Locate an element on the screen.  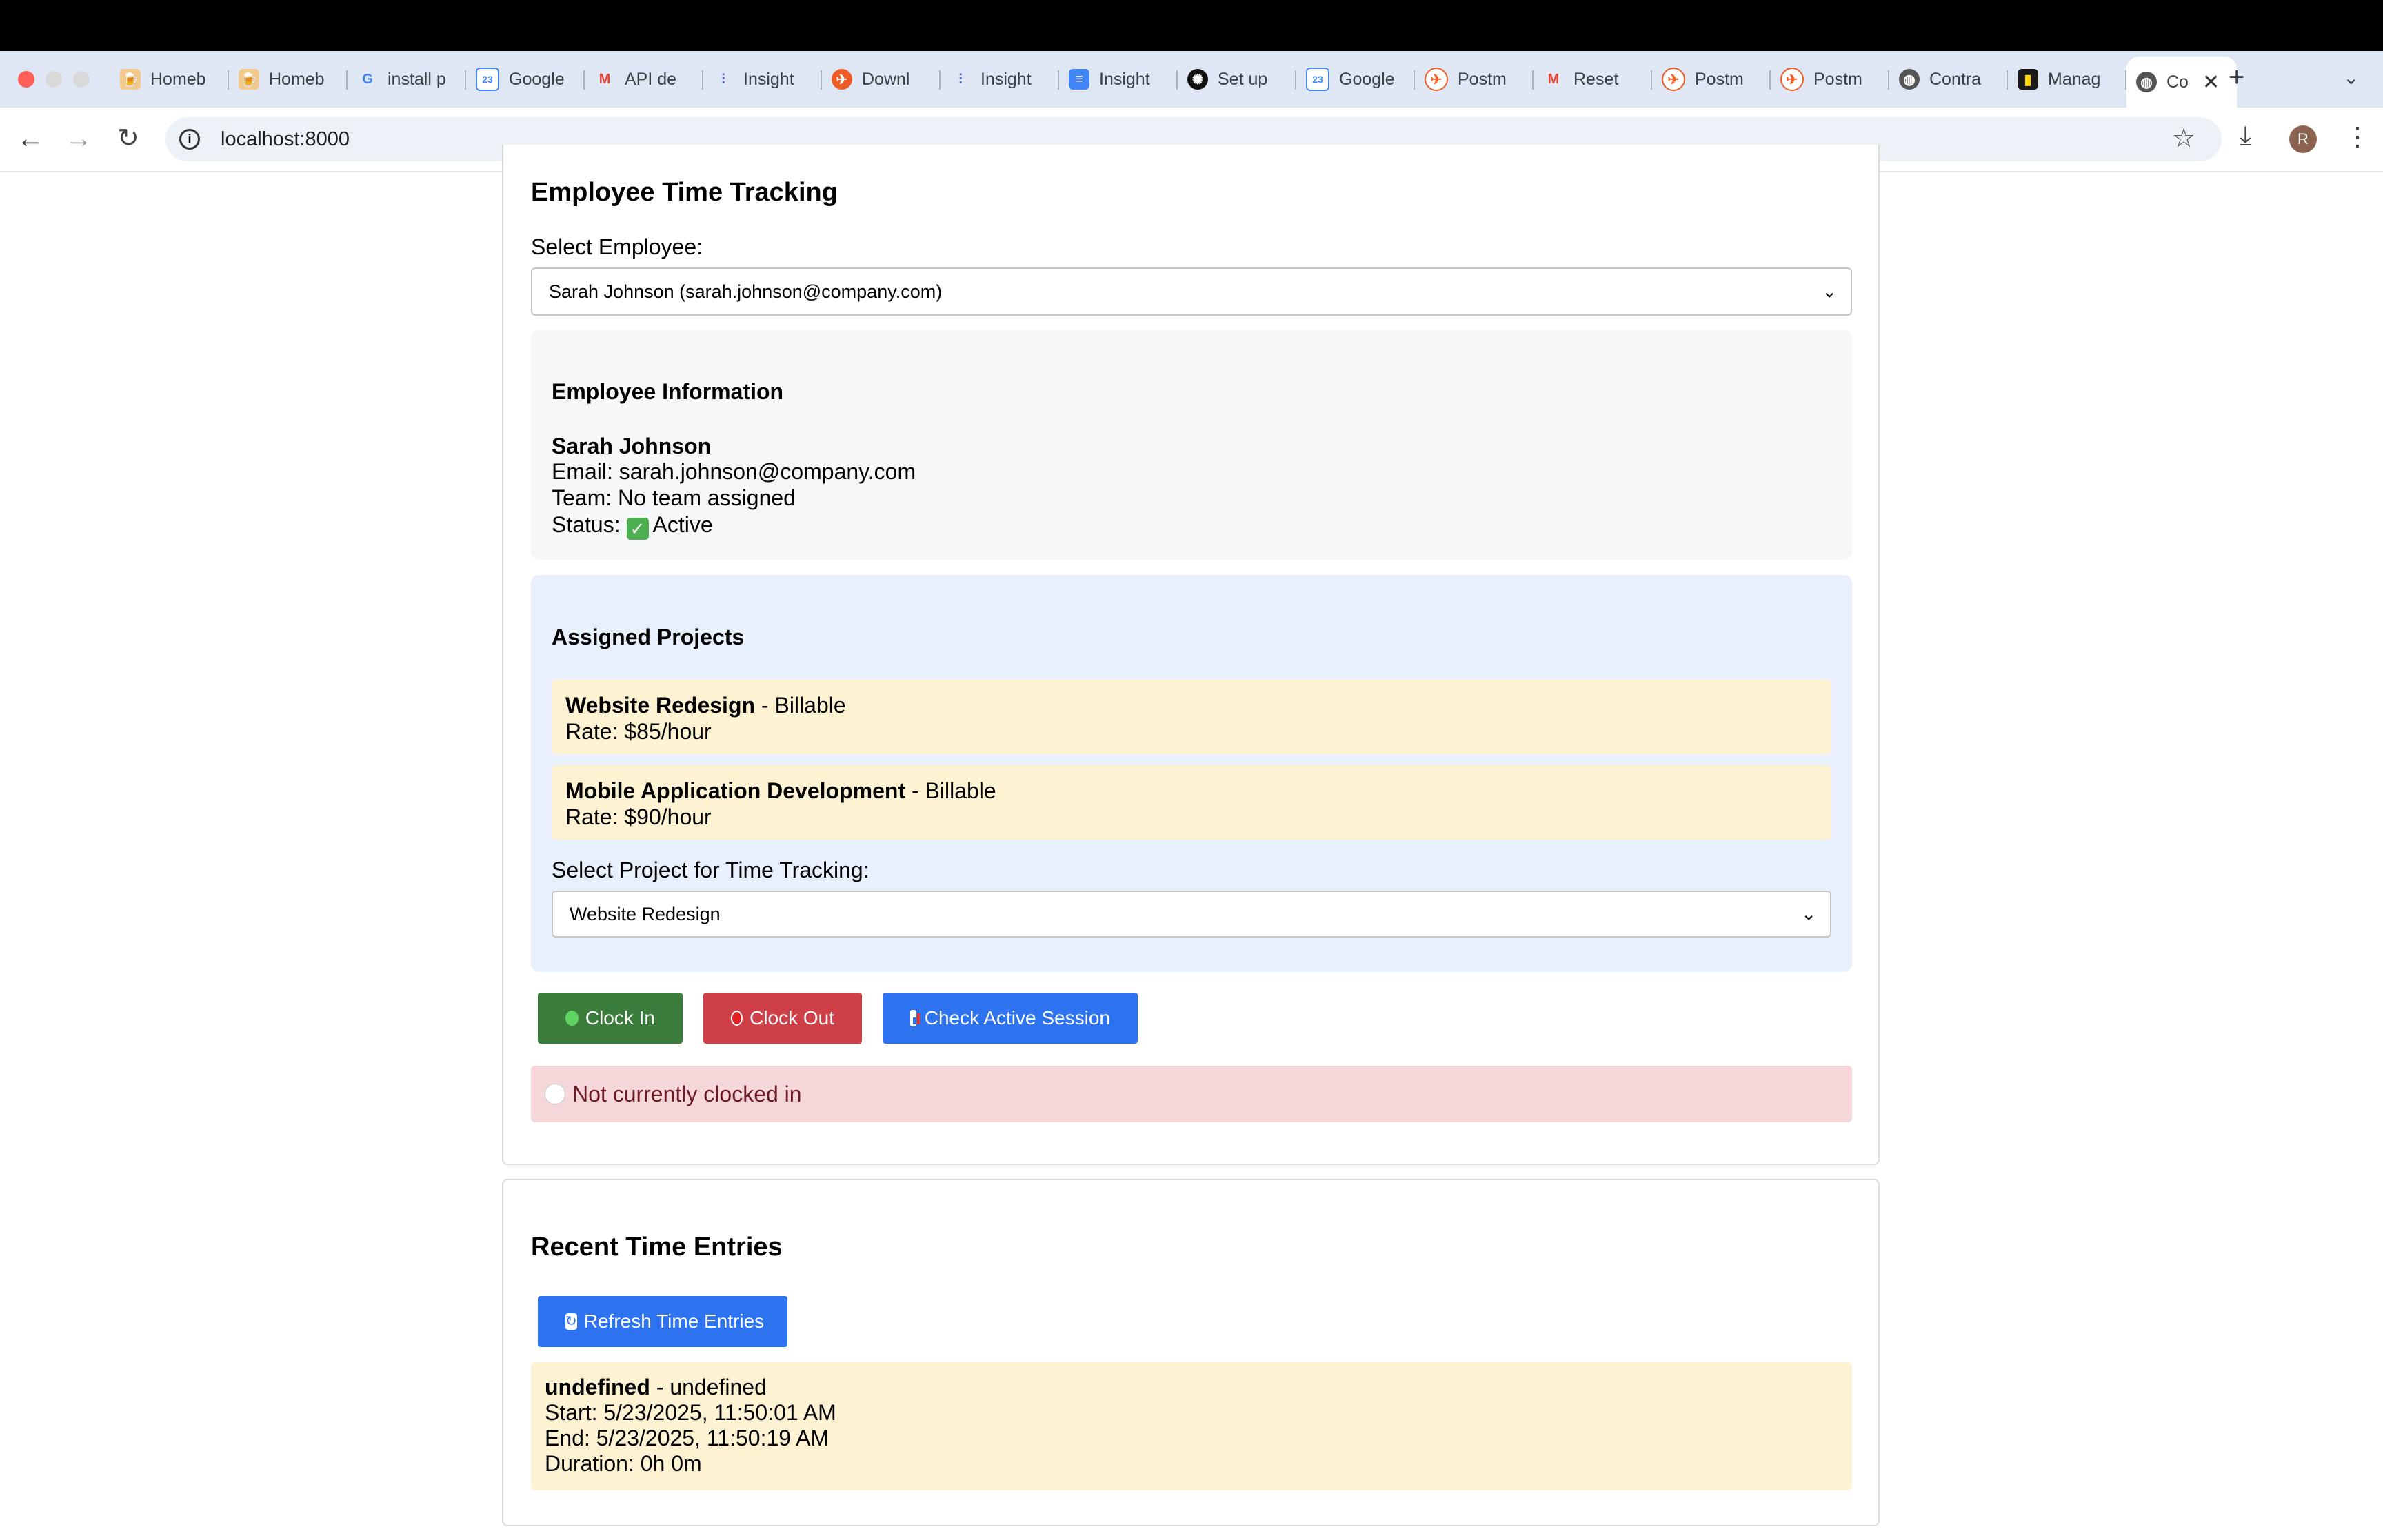
tab-active: ◍ Co ✕ is located at coordinates (2181, 83).